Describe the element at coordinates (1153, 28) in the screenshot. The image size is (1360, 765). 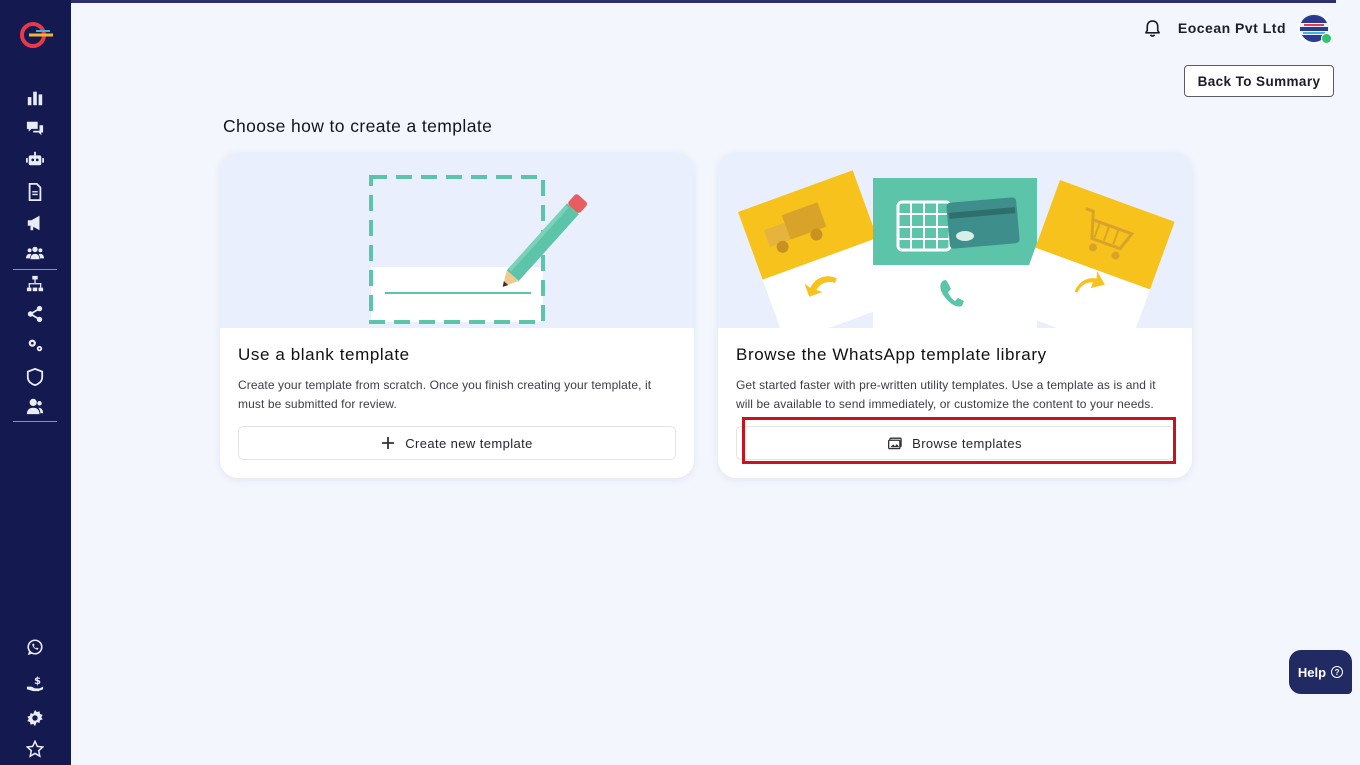
I see `bell-icon` at that location.